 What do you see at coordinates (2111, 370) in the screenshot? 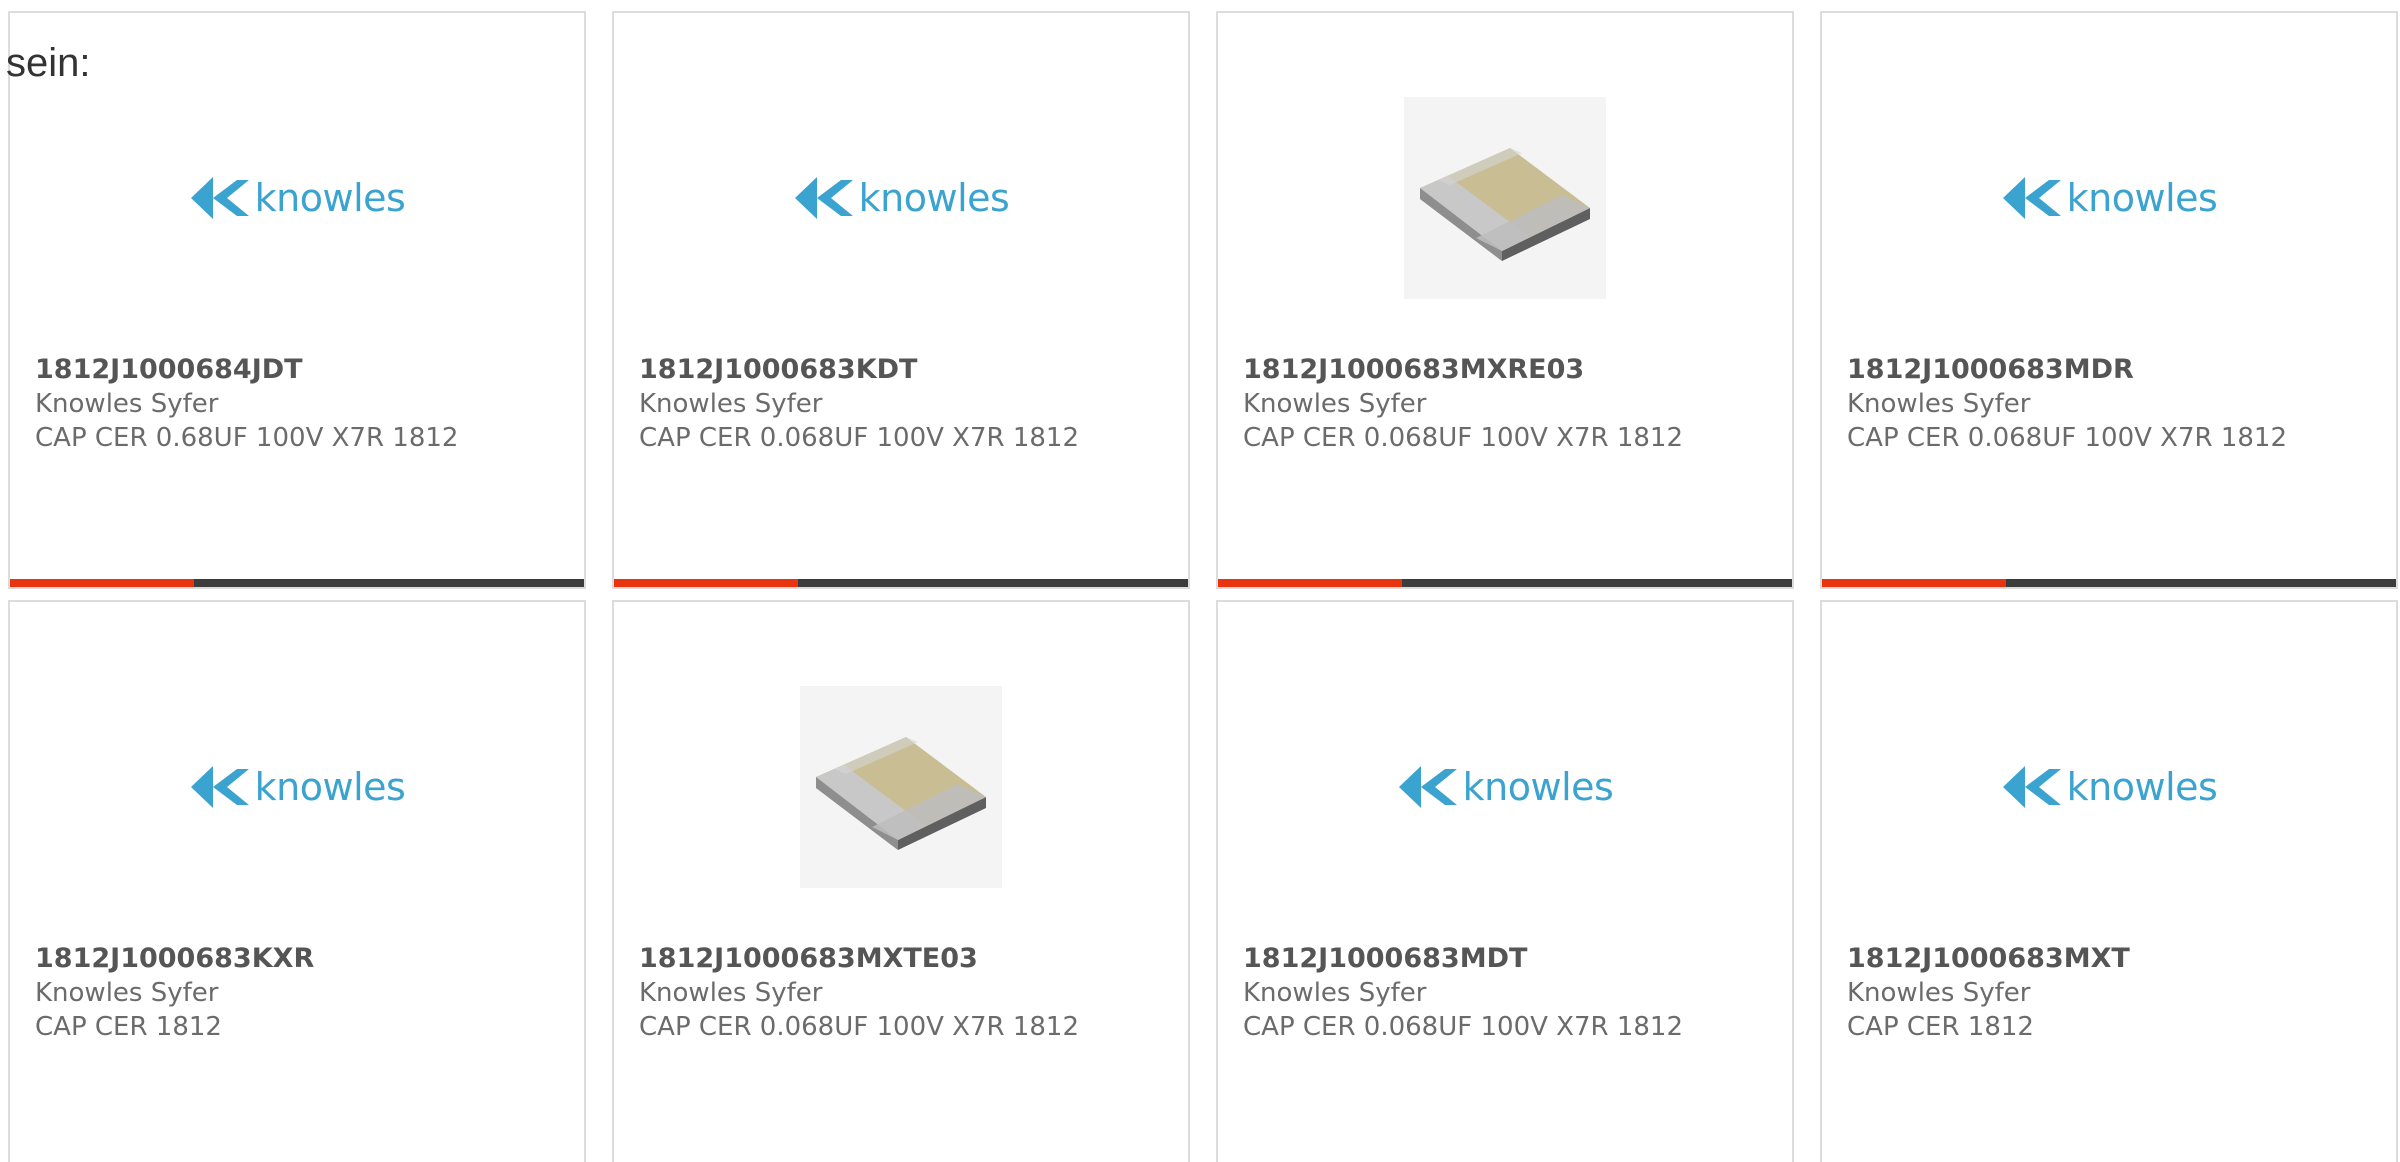
I see `part-number: 1812J1000683MDR` at bounding box center [2111, 370].